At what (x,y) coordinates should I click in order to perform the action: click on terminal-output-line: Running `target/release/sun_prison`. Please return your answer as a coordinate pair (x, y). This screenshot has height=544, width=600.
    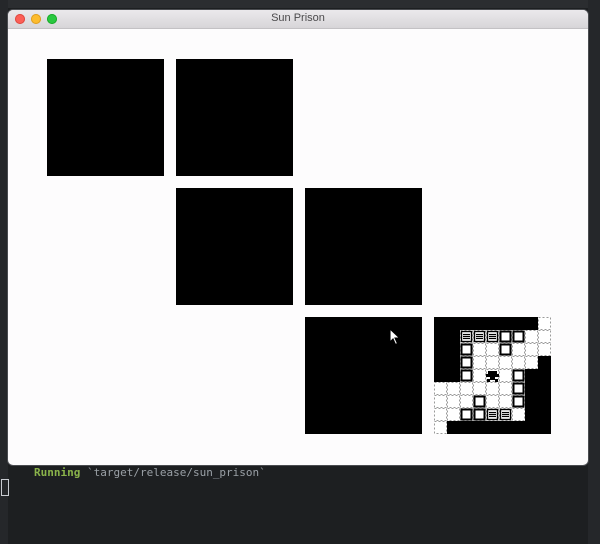
    Looking at the image, I should click on (150, 472).